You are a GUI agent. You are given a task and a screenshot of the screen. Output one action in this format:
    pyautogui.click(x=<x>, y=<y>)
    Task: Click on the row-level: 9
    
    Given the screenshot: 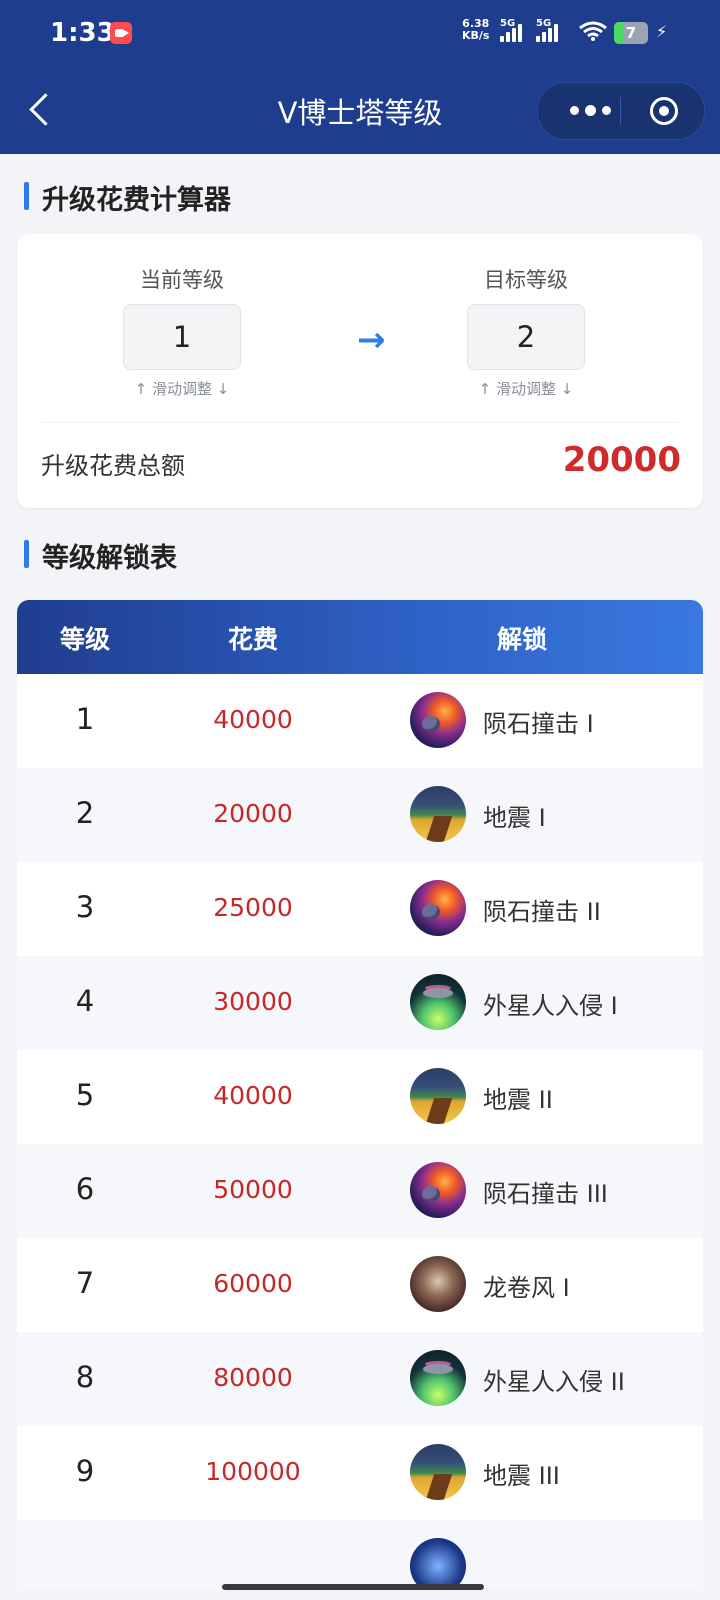 What is the action you would take?
    pyautogui.click(x=85, y=1471)
    